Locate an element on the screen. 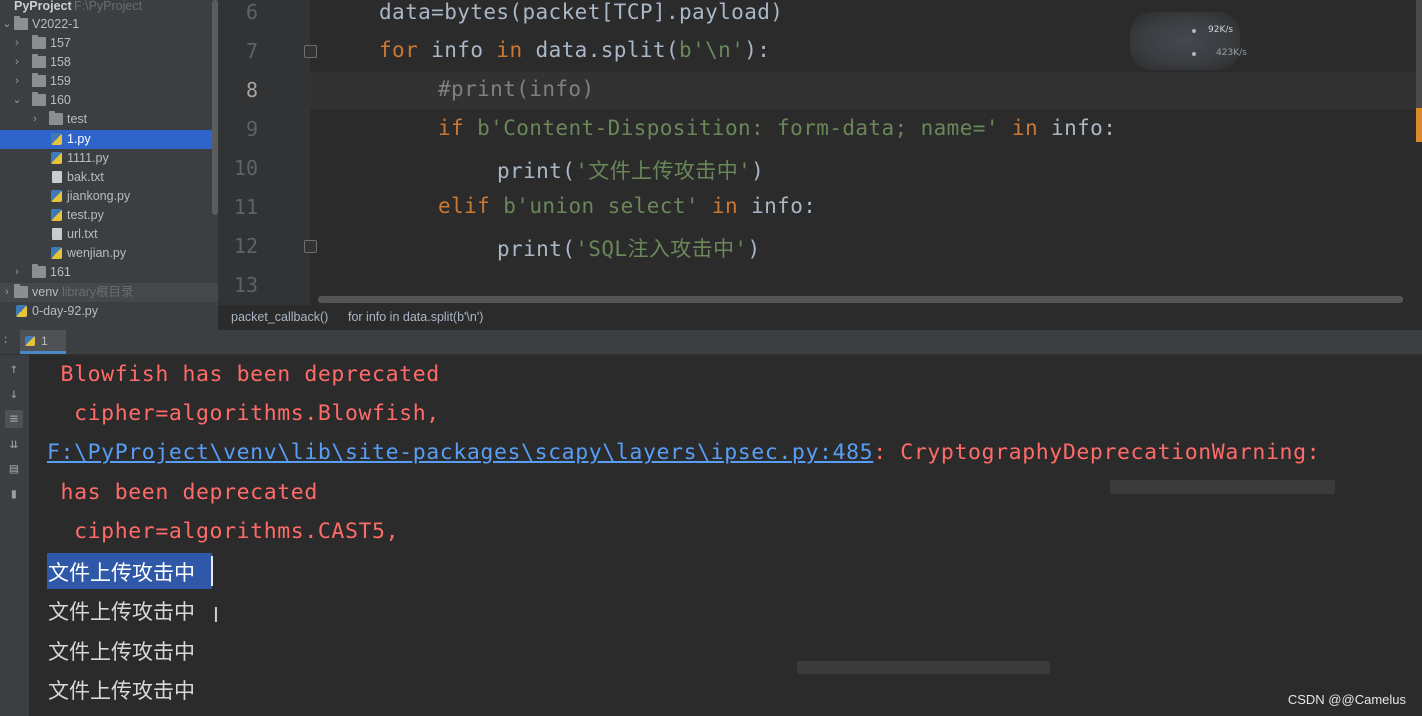  line-number: 11 is located at coordinates (245, 207).